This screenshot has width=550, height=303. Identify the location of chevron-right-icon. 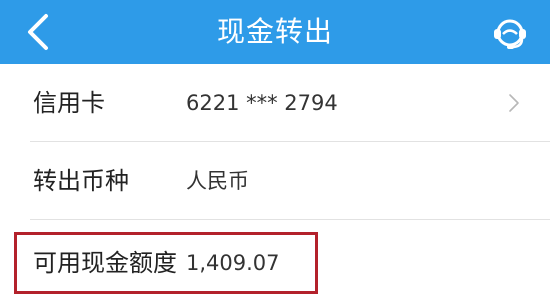
(514, 103).